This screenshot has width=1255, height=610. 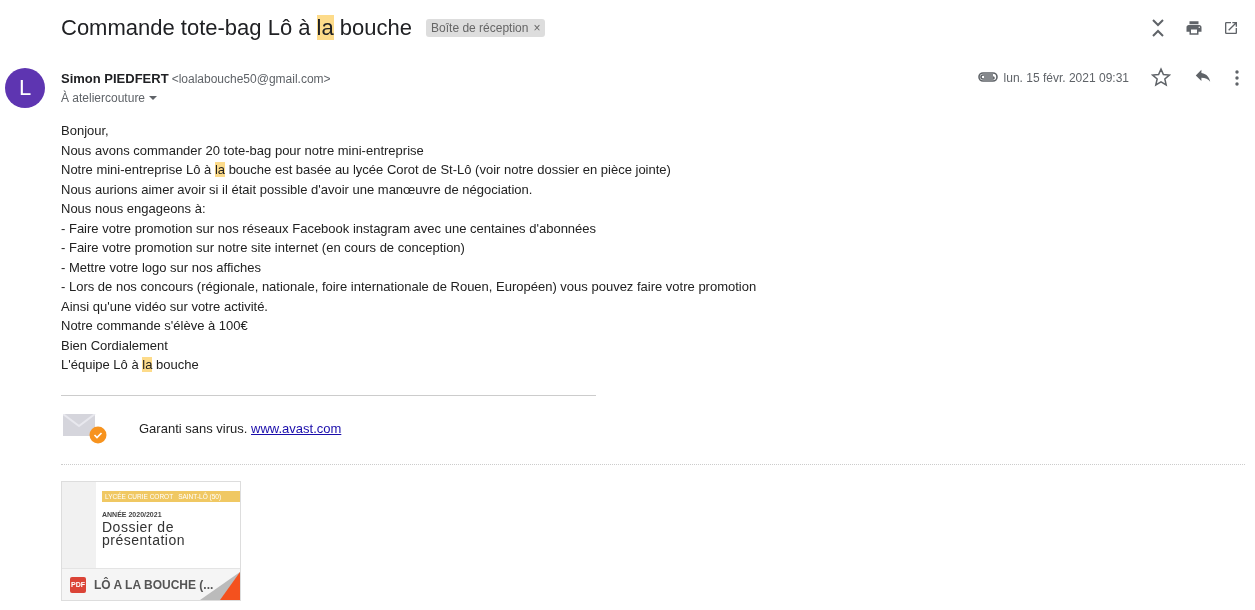 What do you see at coordinates (85, 428) in the screenshot?
I see `envelope-check-icon` at bounding box center [85, 428].